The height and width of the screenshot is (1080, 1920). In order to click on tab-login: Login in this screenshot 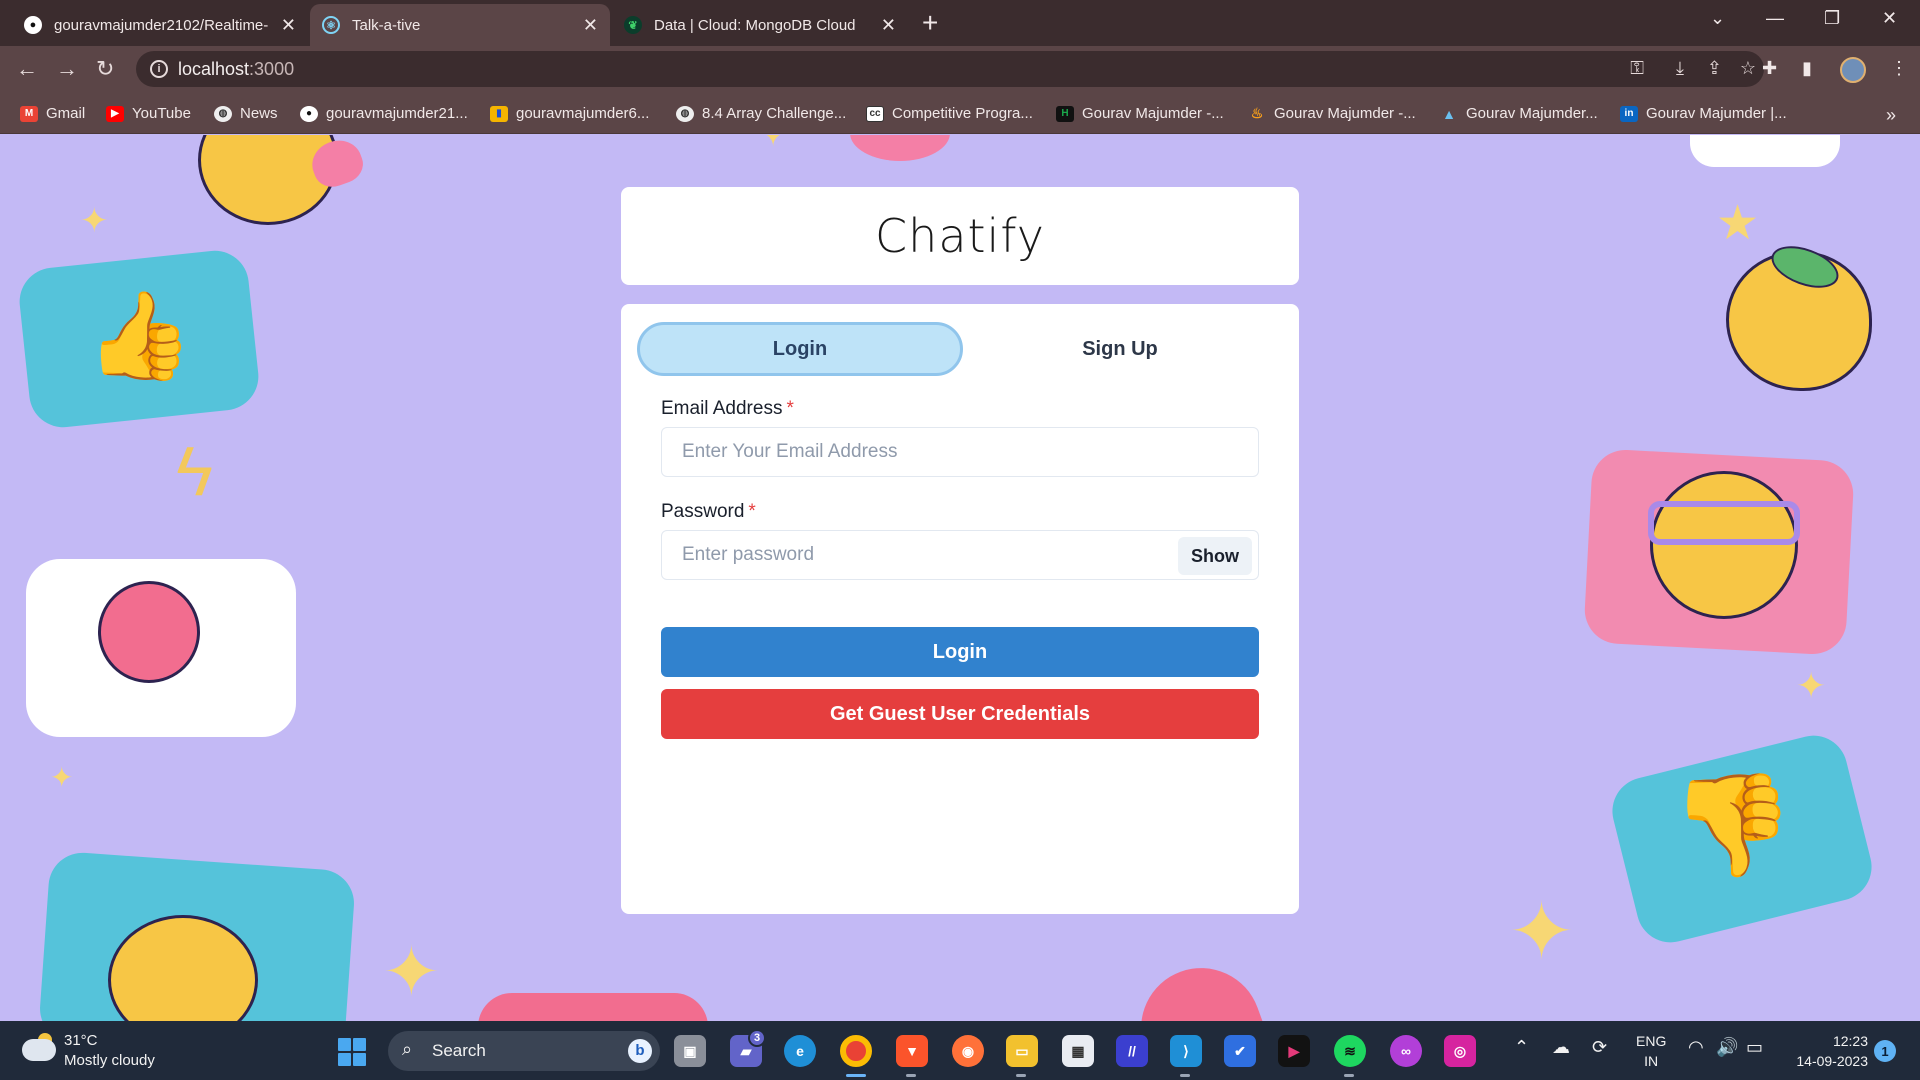, I will do `click(800, 349)`.